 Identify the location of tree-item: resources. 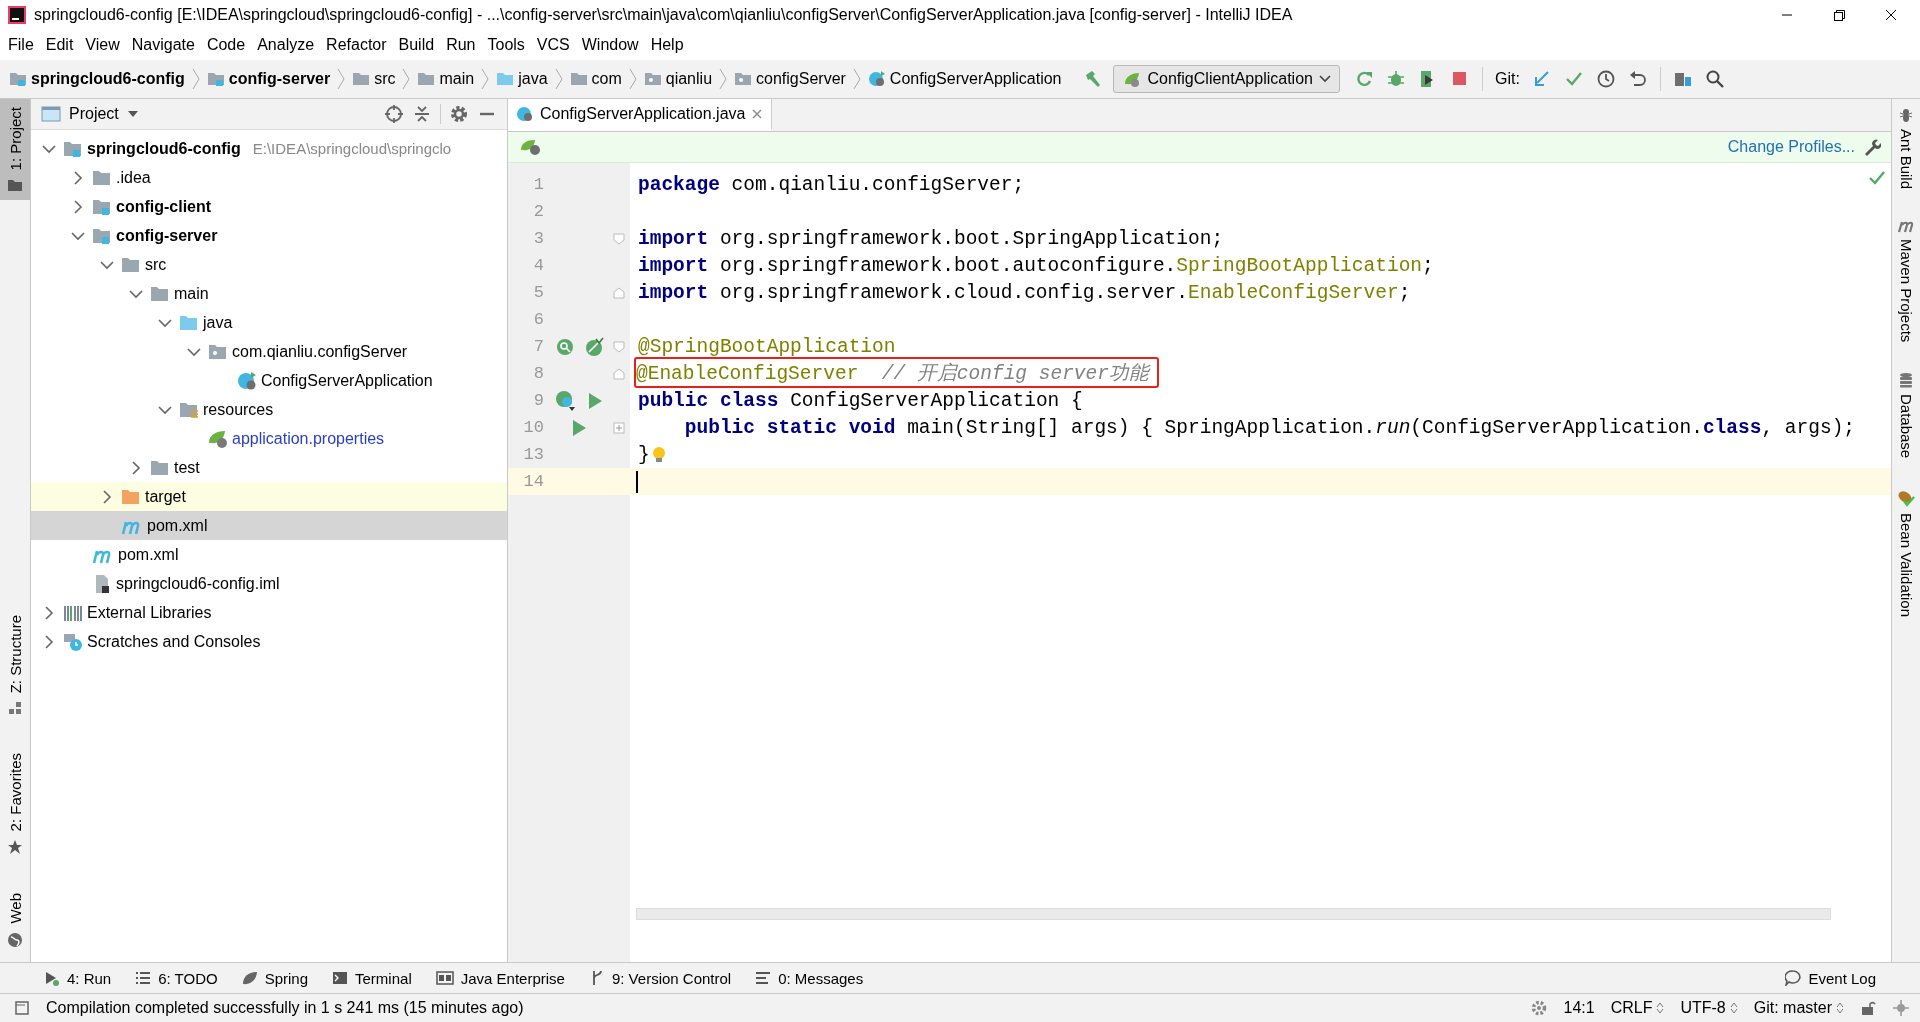
(269, 409).